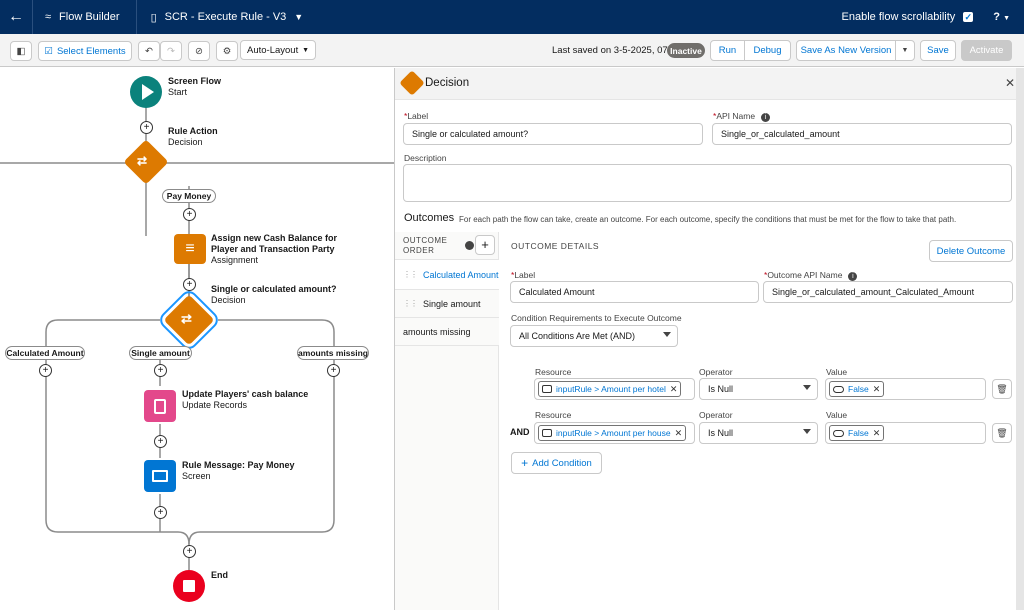 The width and height of the screenshot is (1024, 610). What do you see at coordinates (634, 292) in the screenshot?
I see `outcome-label-input: Calculated Amount` at bounding box center [634, 292].